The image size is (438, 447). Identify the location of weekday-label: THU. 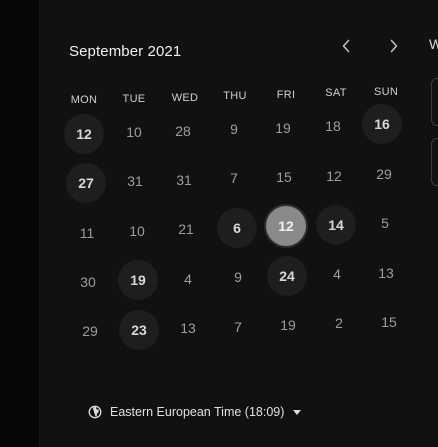
(235, 96).